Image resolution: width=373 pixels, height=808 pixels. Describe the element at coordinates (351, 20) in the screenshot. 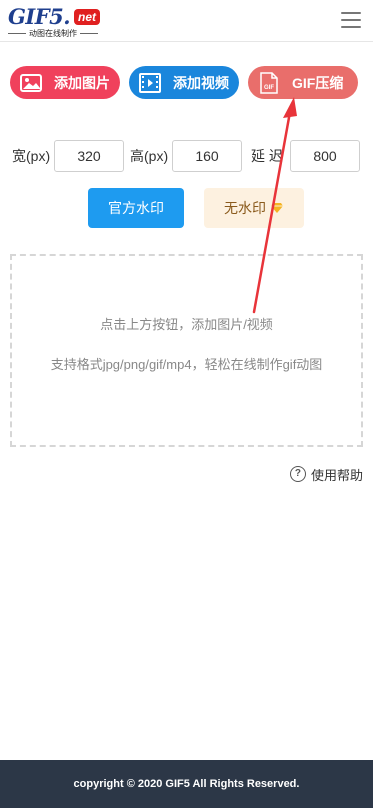

I see `hamburger-menu-icon` at that location.